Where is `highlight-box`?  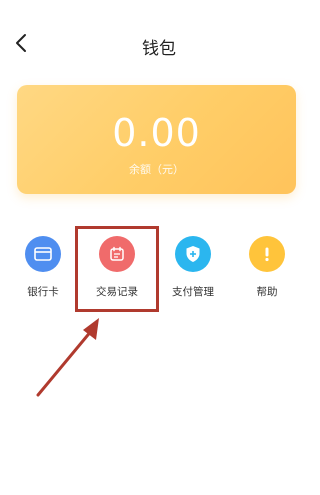 highlight-box is located at coordinates (117, 269).